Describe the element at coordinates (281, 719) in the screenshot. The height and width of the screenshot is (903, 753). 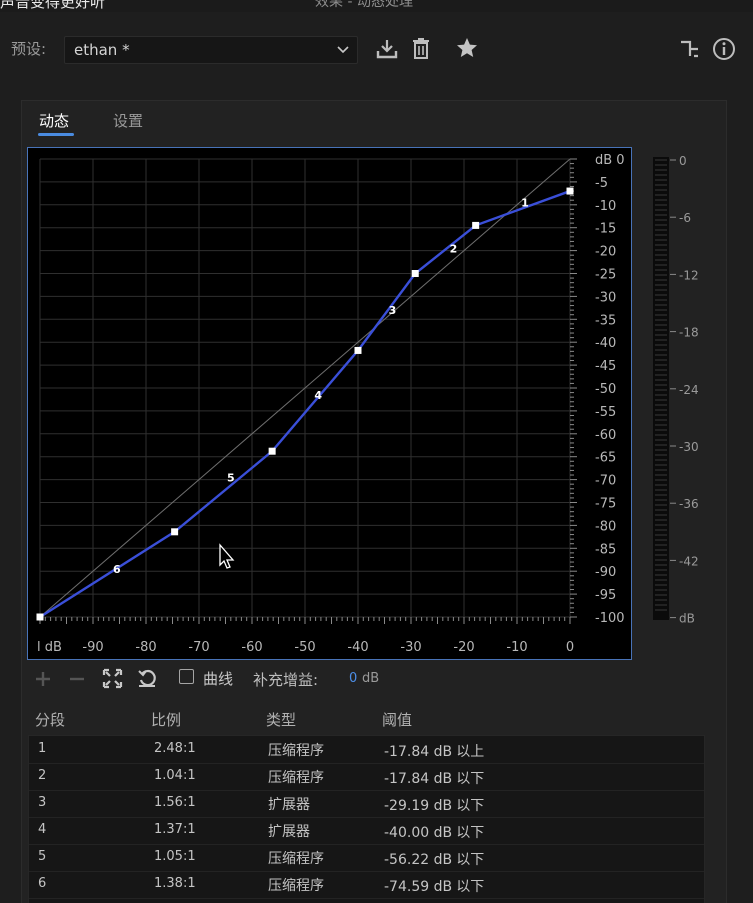
I see `column-header-type: 类型` at that location.